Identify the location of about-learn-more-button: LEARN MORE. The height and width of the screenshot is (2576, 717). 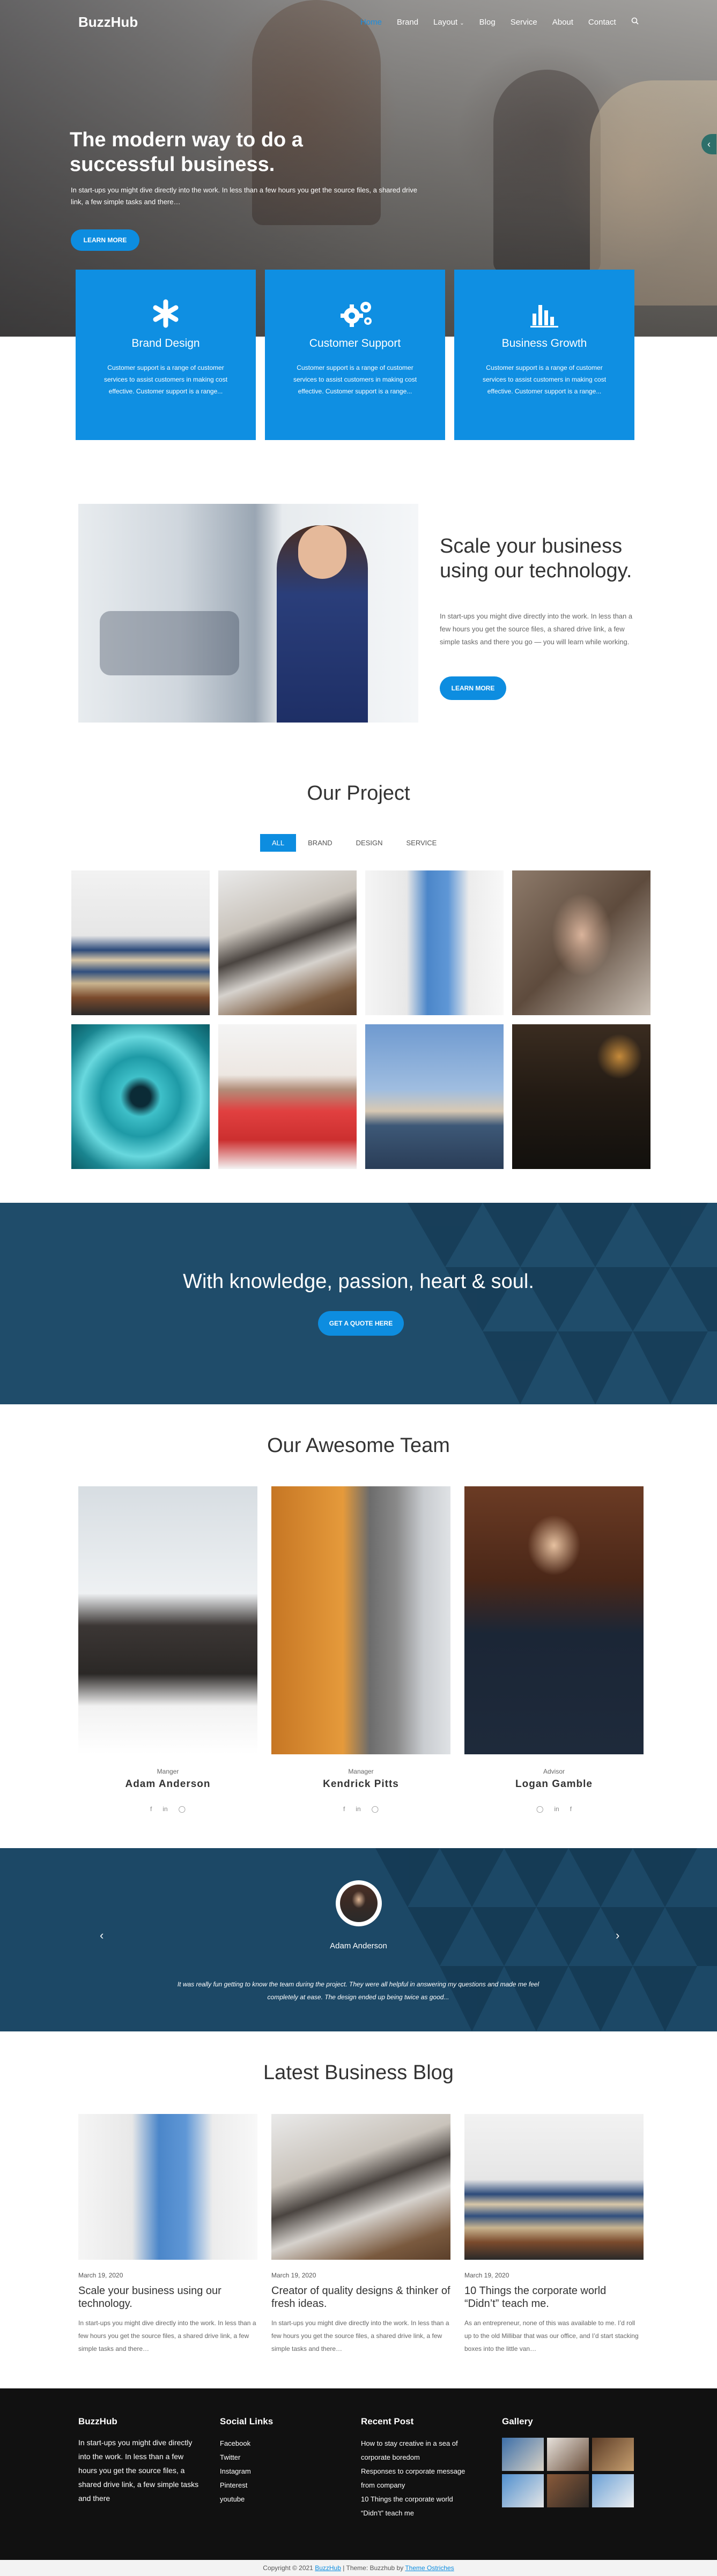
(473, 688).